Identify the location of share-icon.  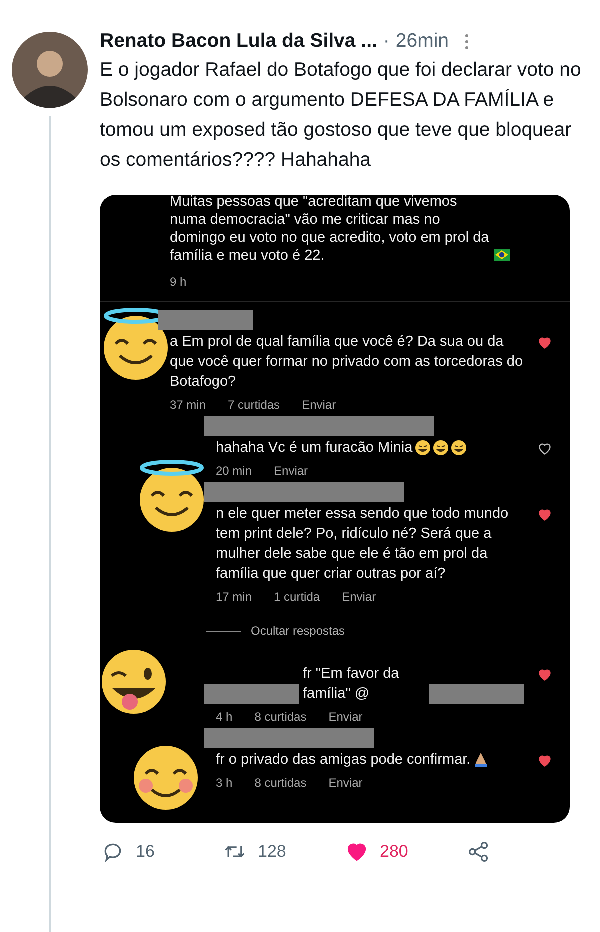
(479, 852).